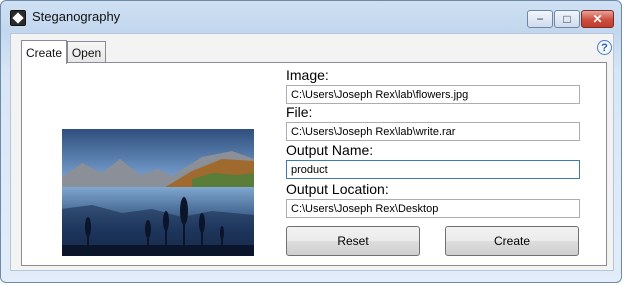 The height and width of the screenshot is (285, 624). I want to click on output-location-field, so click(433, 208).